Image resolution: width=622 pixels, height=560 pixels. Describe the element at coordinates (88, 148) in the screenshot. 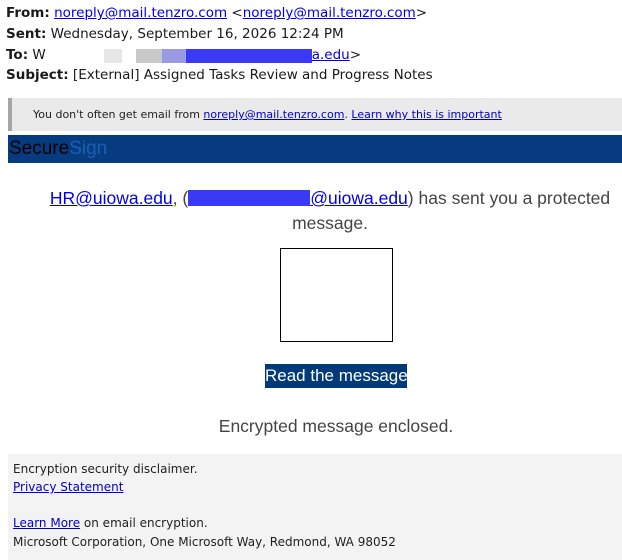

I see `brand-part-sign: Sign` at that location.